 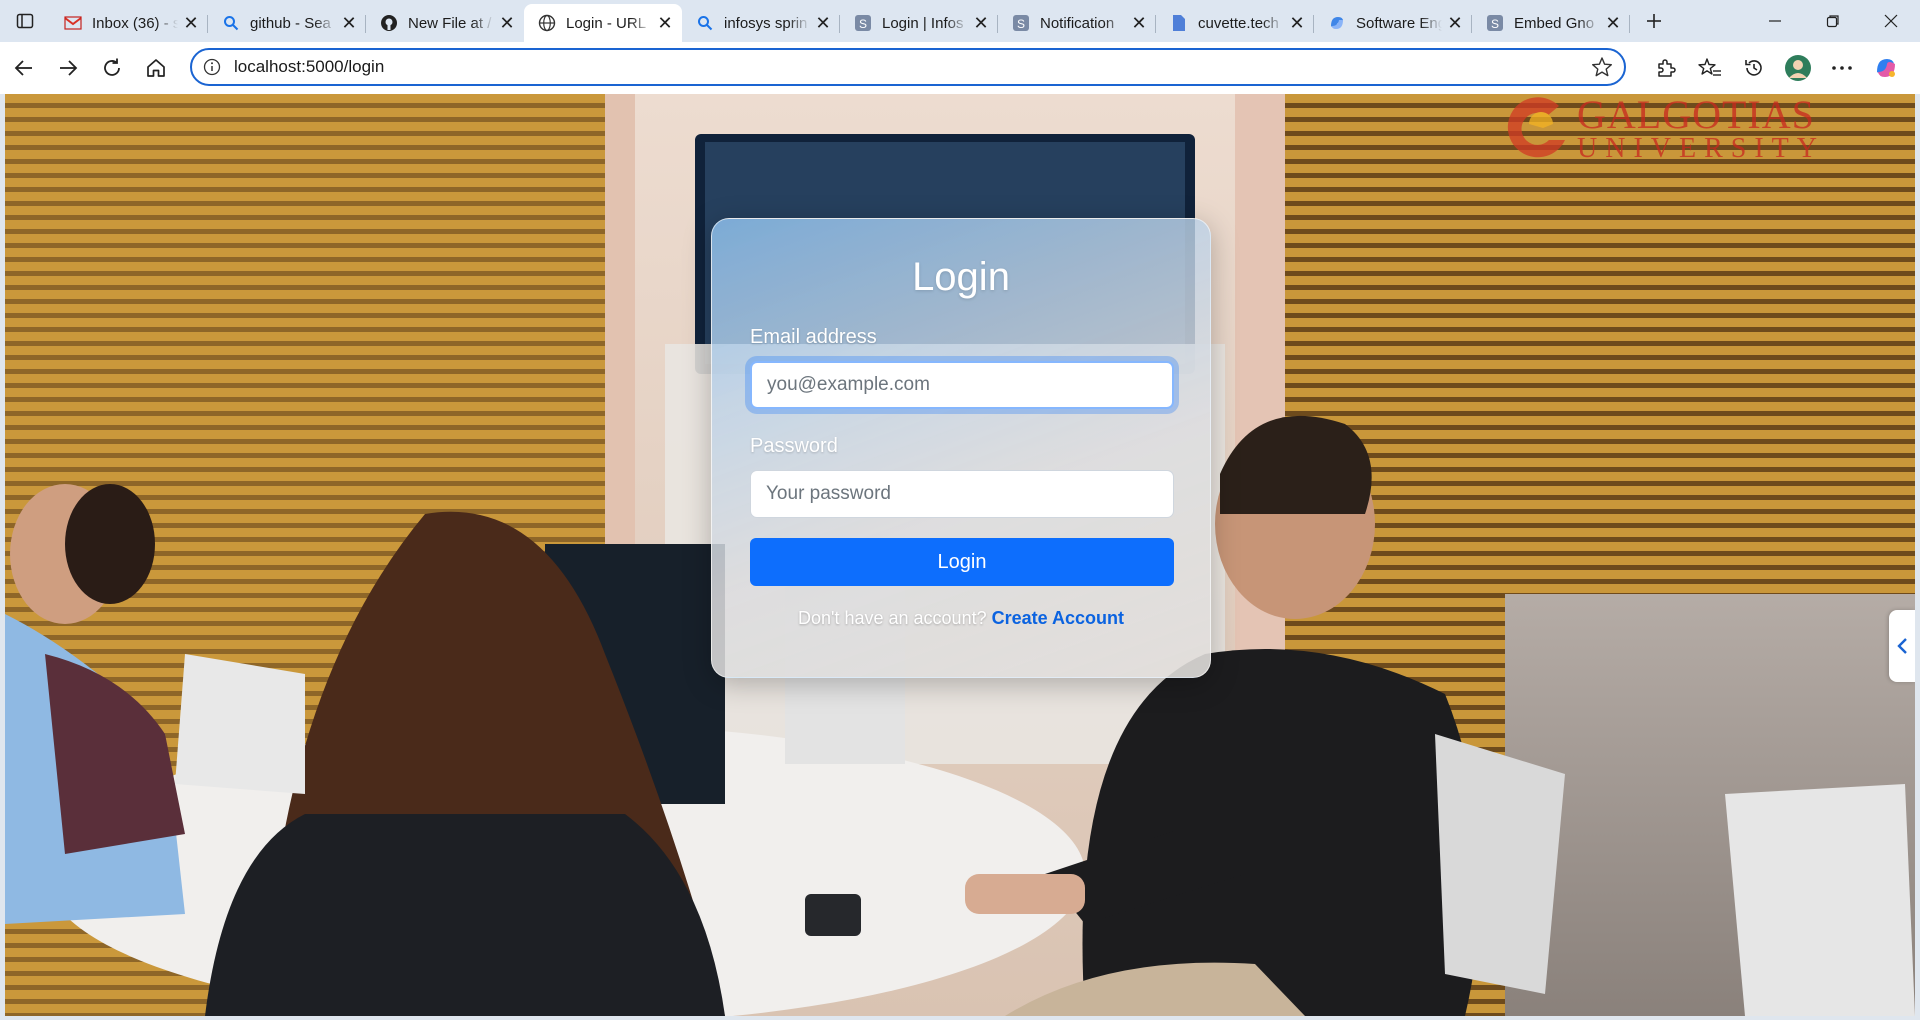 I want to click on tab-actions-icon, so click(x=25, y=21).